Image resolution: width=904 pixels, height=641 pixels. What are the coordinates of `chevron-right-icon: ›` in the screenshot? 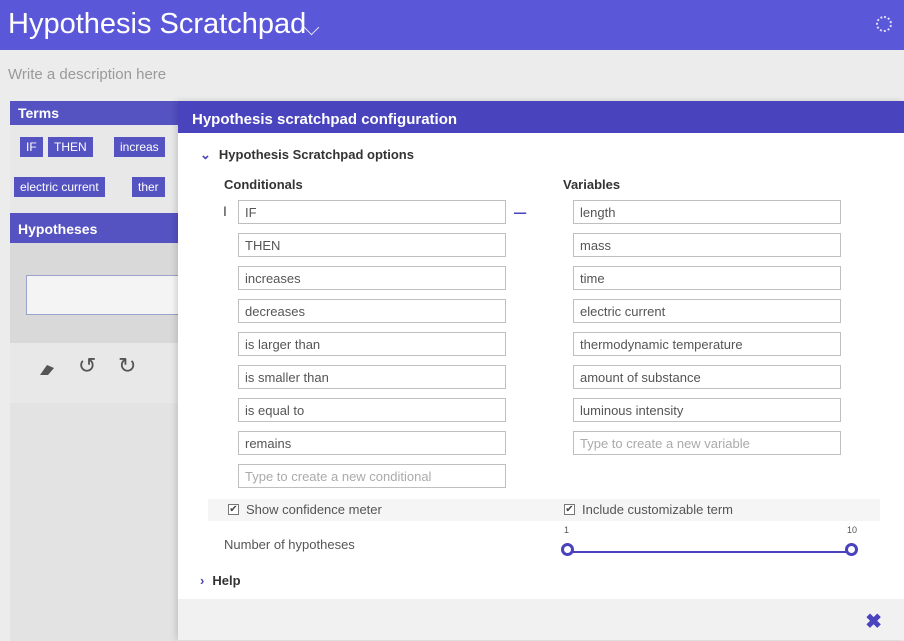 It's located at (202, 580).